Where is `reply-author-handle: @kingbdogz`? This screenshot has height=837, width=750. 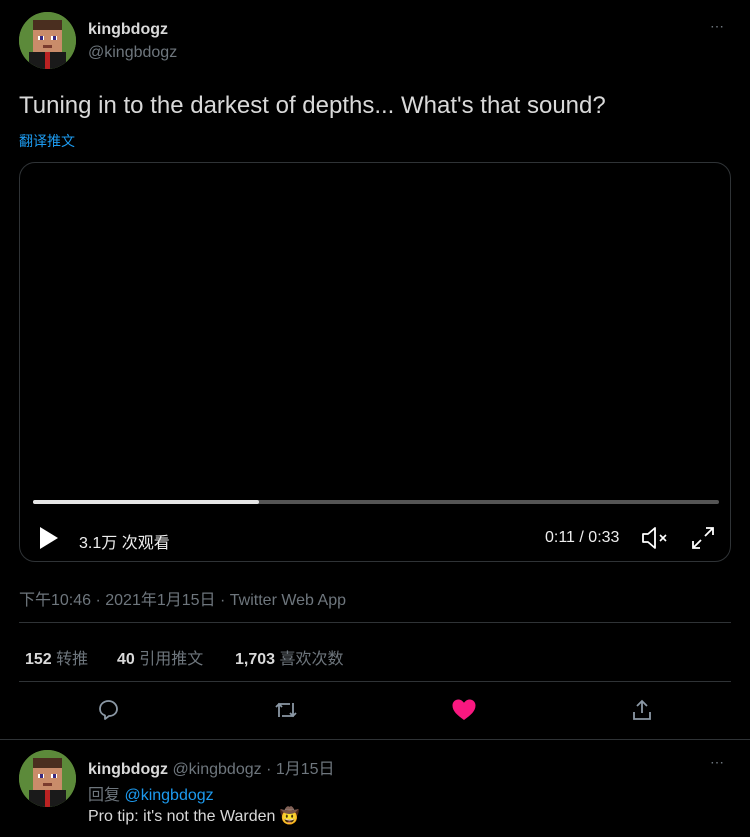 reply-author-handle: @kingbdogz is located at coordinates (216, 769).